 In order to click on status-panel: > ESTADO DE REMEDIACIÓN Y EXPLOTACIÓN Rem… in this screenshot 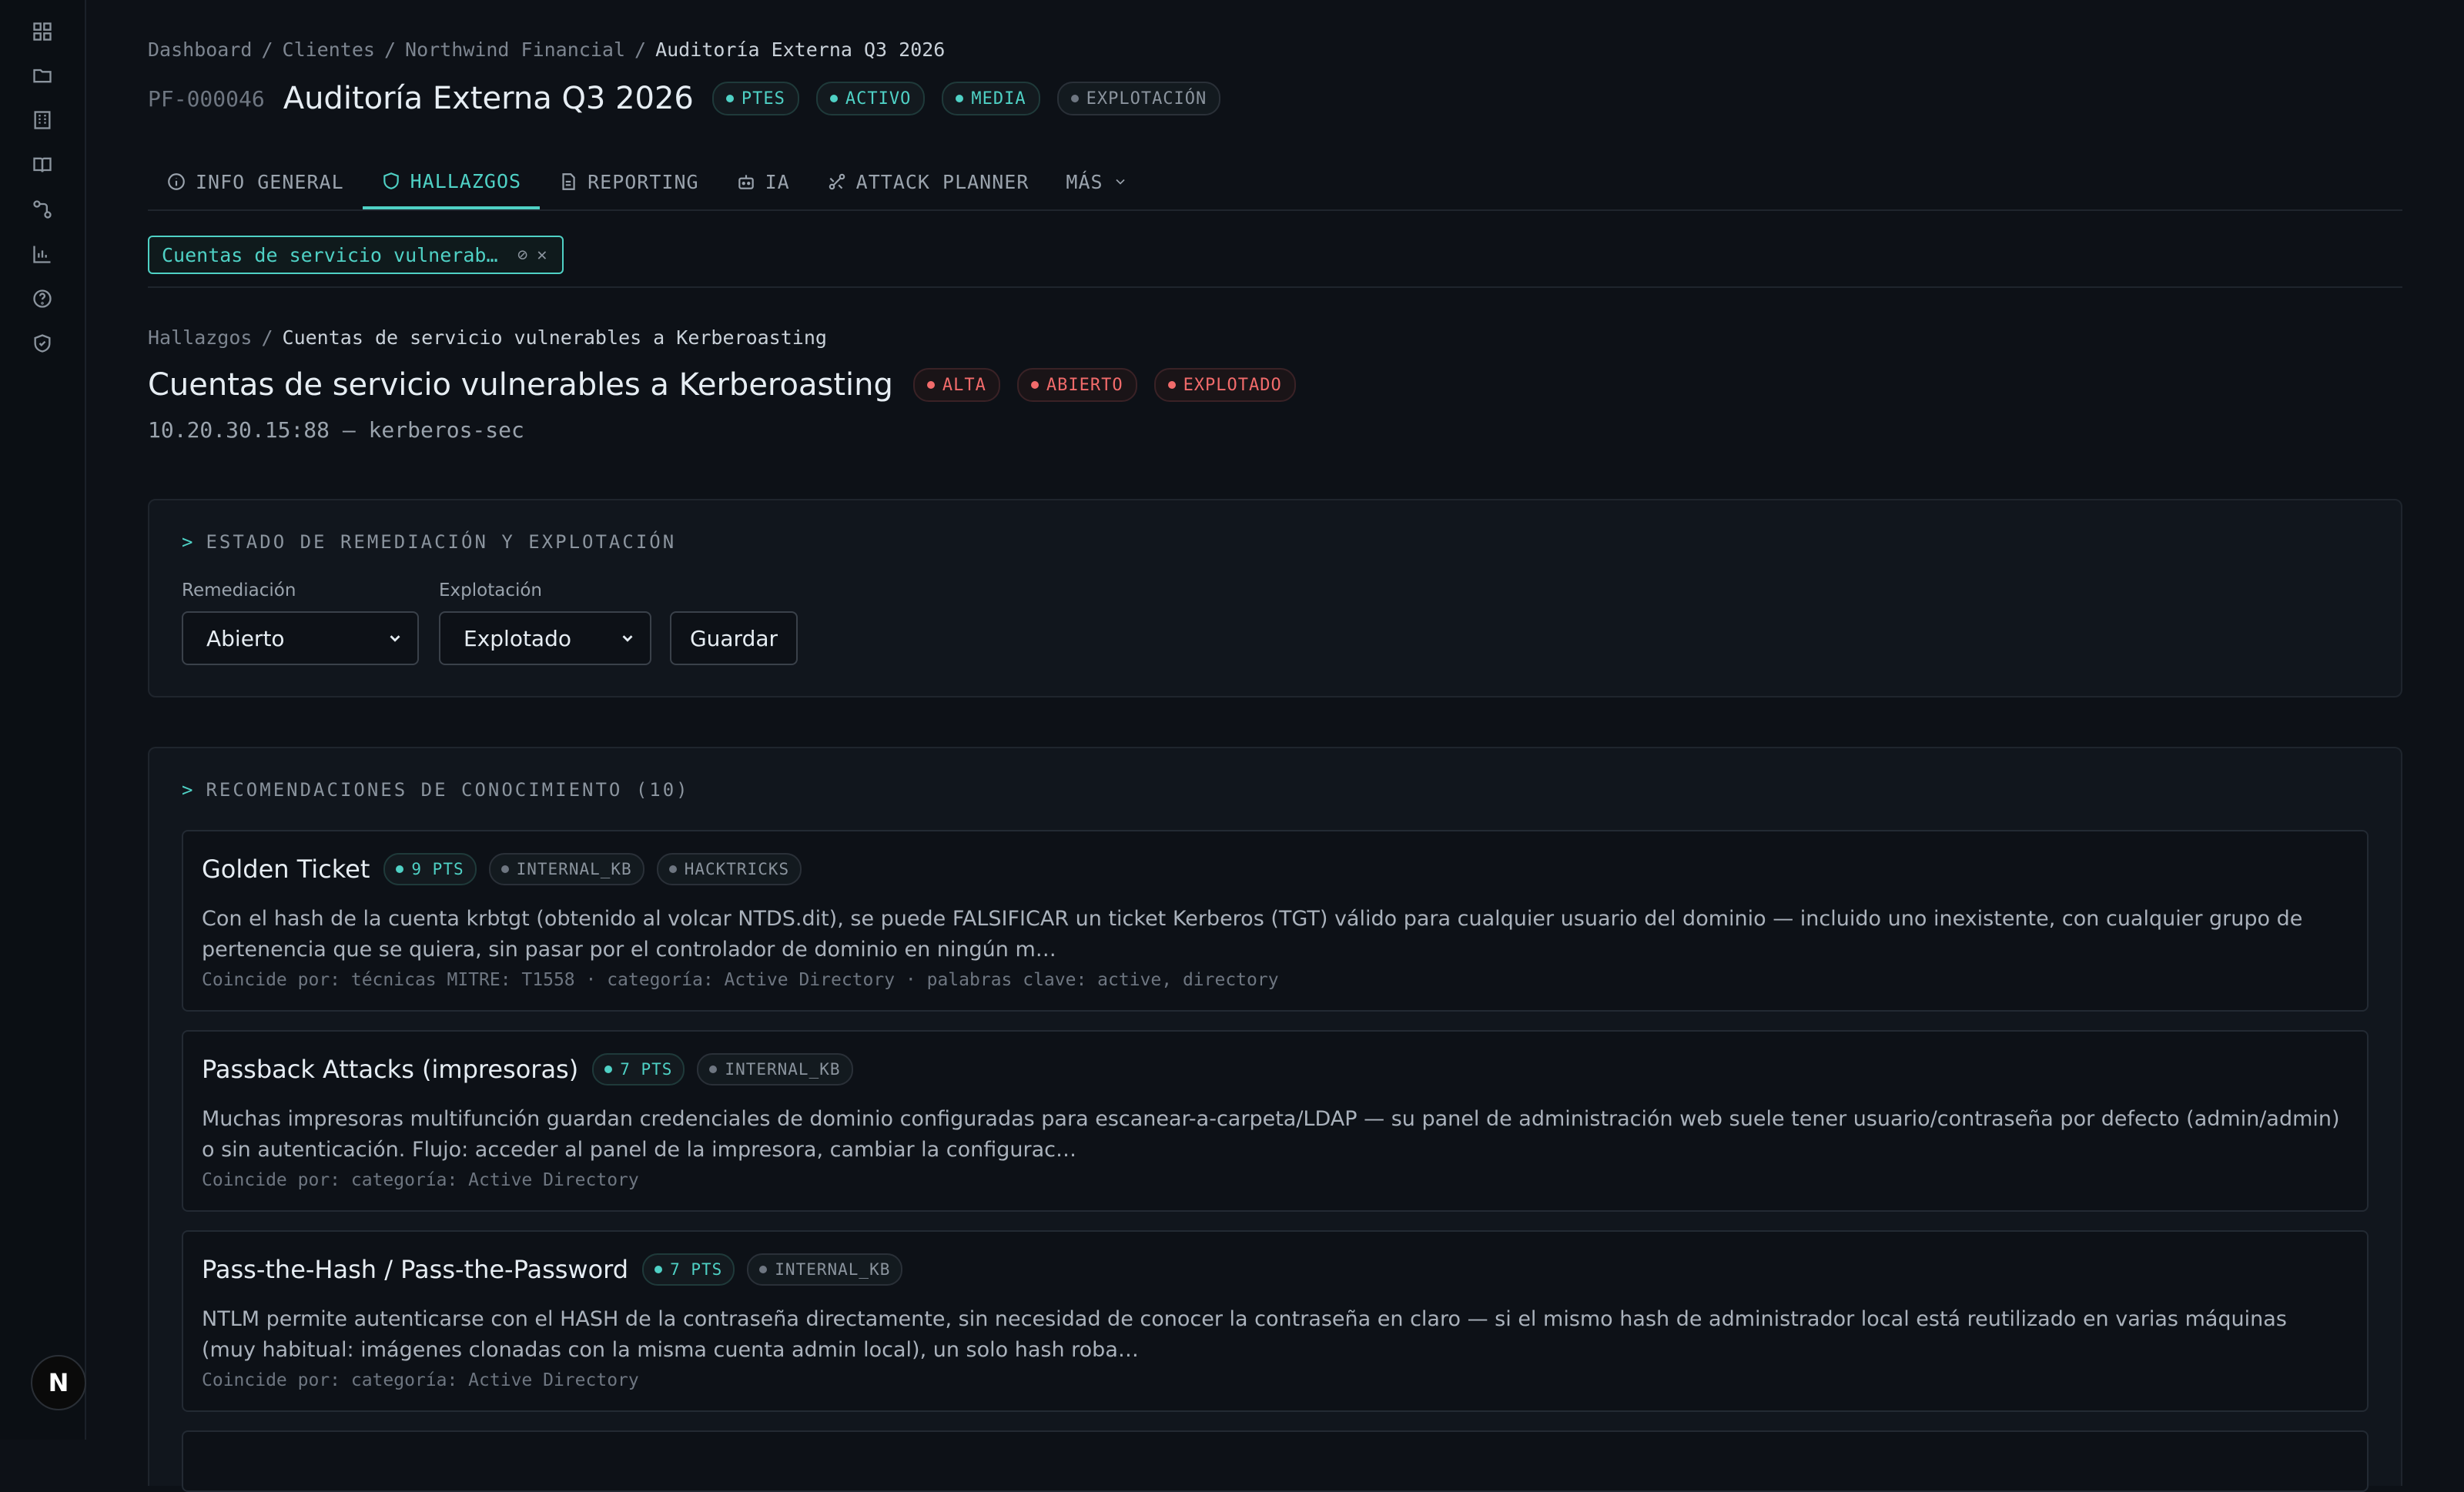, I will do `click(1275, 598)`.